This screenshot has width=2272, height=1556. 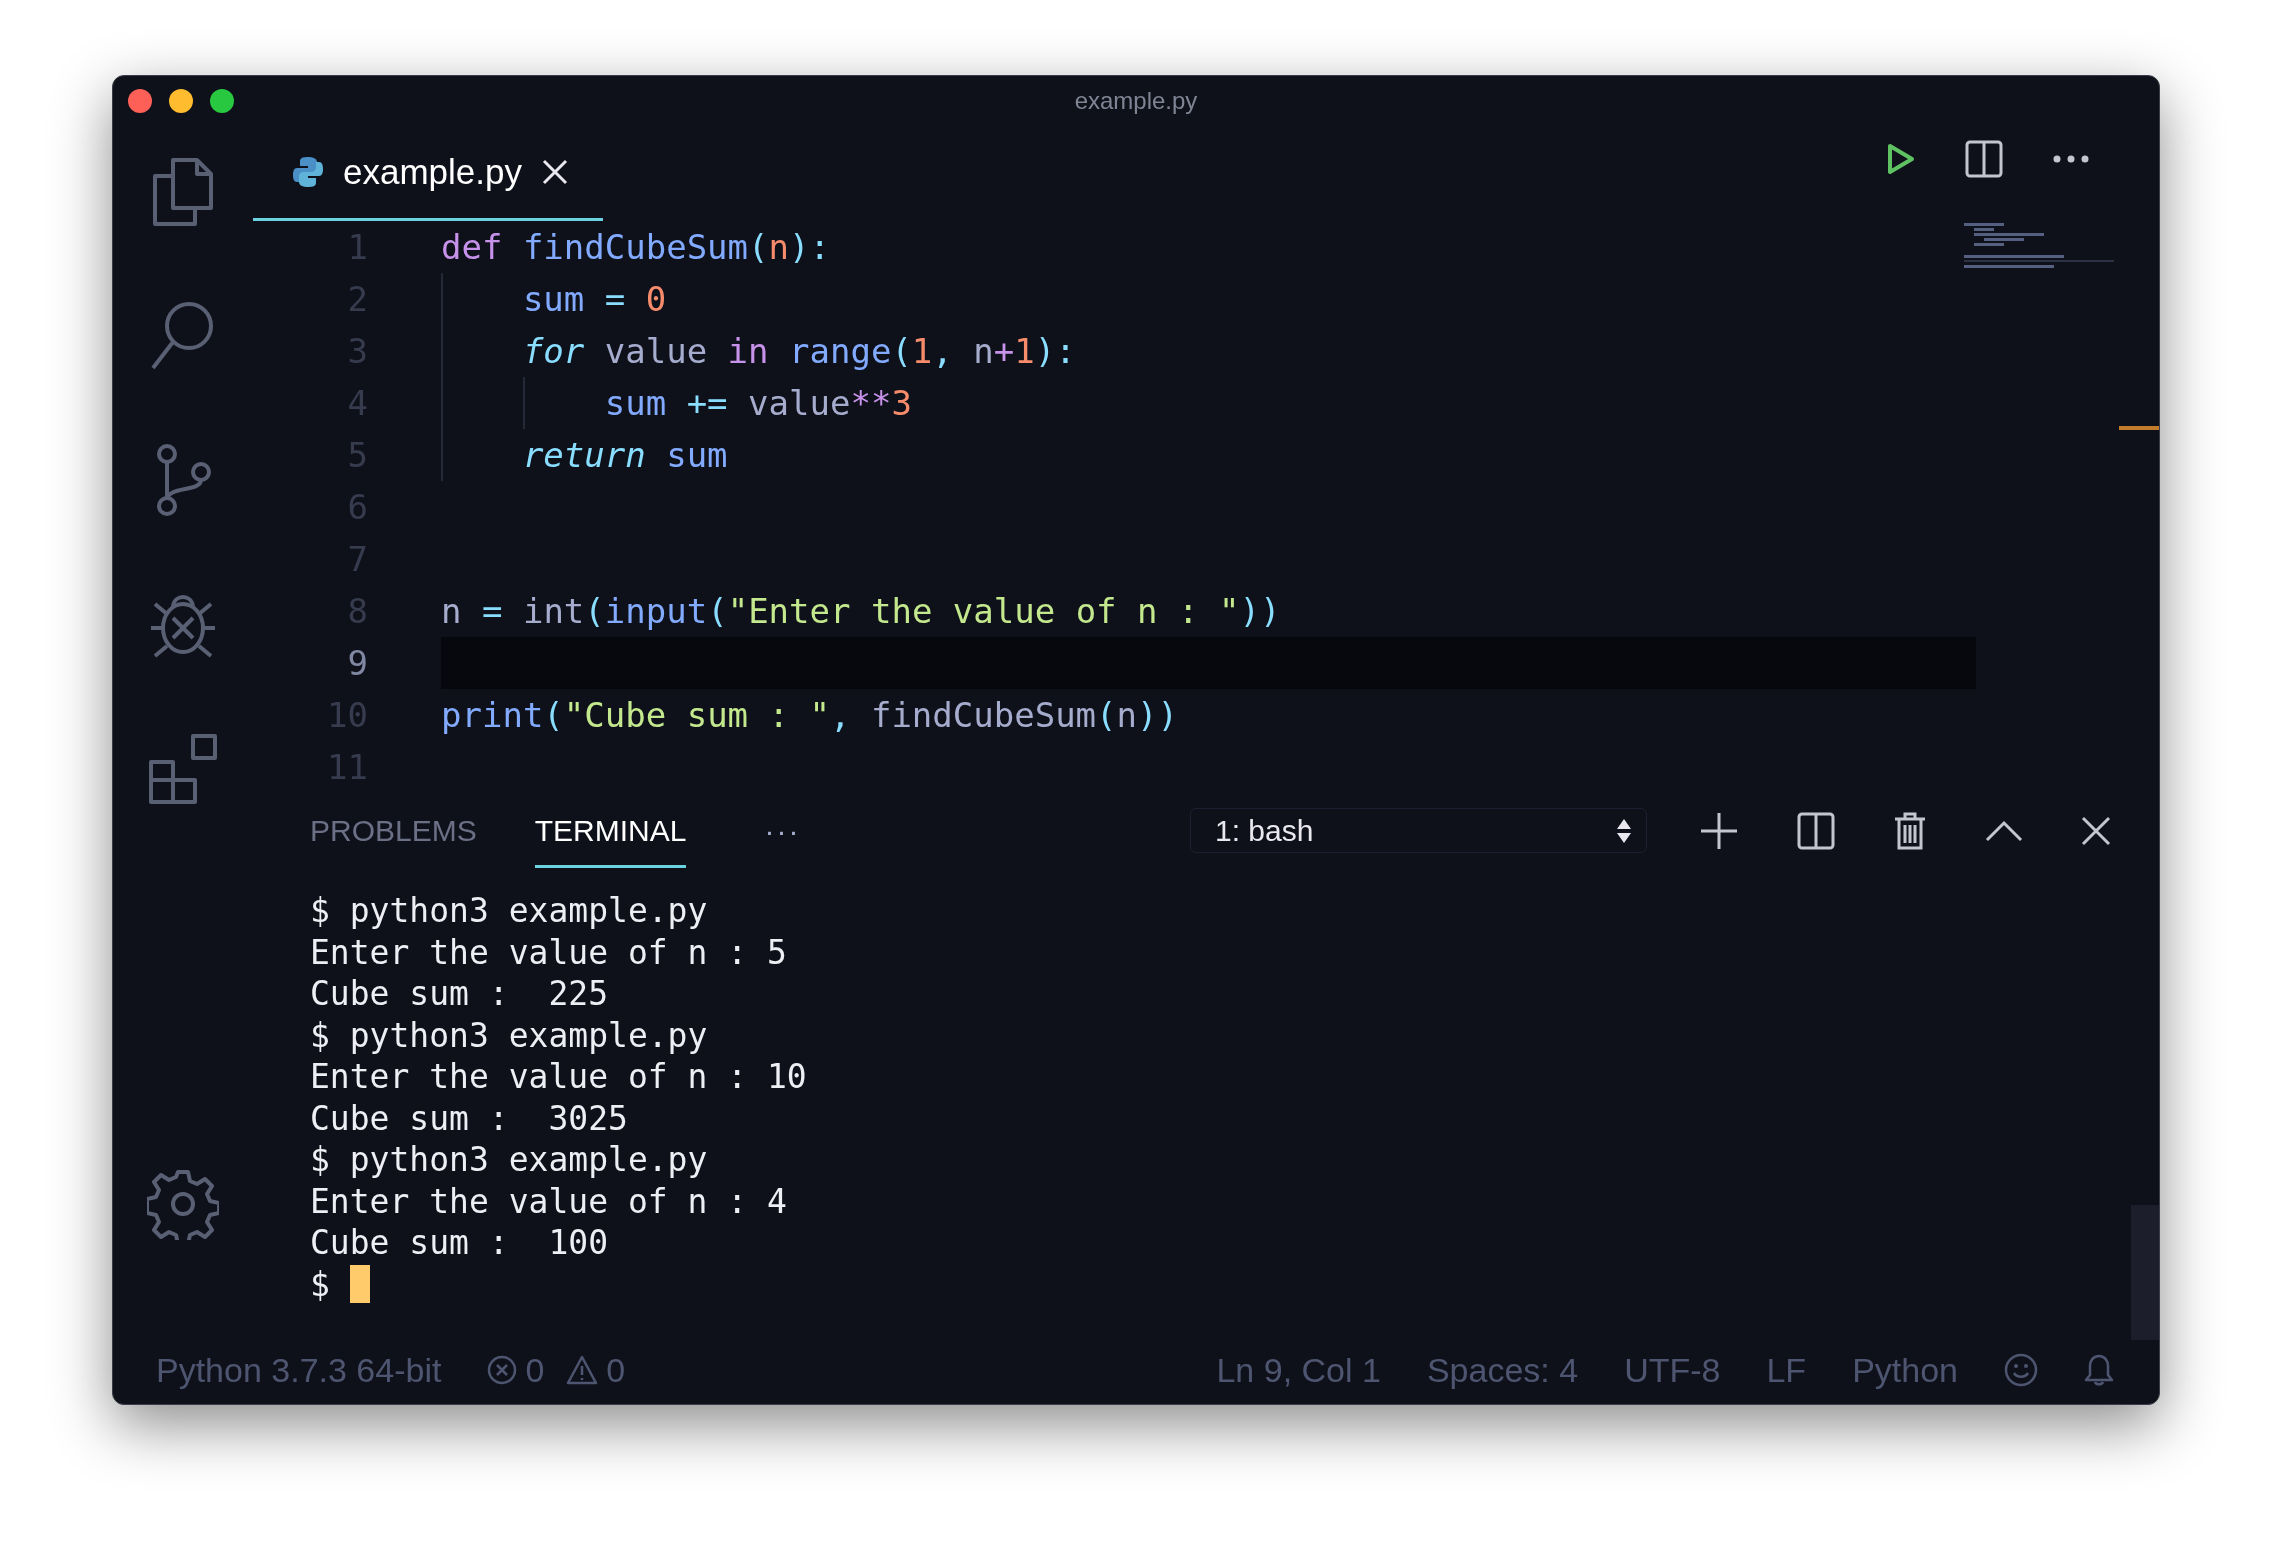 I want to click on code-token: +=, so click(x=707, y=403).